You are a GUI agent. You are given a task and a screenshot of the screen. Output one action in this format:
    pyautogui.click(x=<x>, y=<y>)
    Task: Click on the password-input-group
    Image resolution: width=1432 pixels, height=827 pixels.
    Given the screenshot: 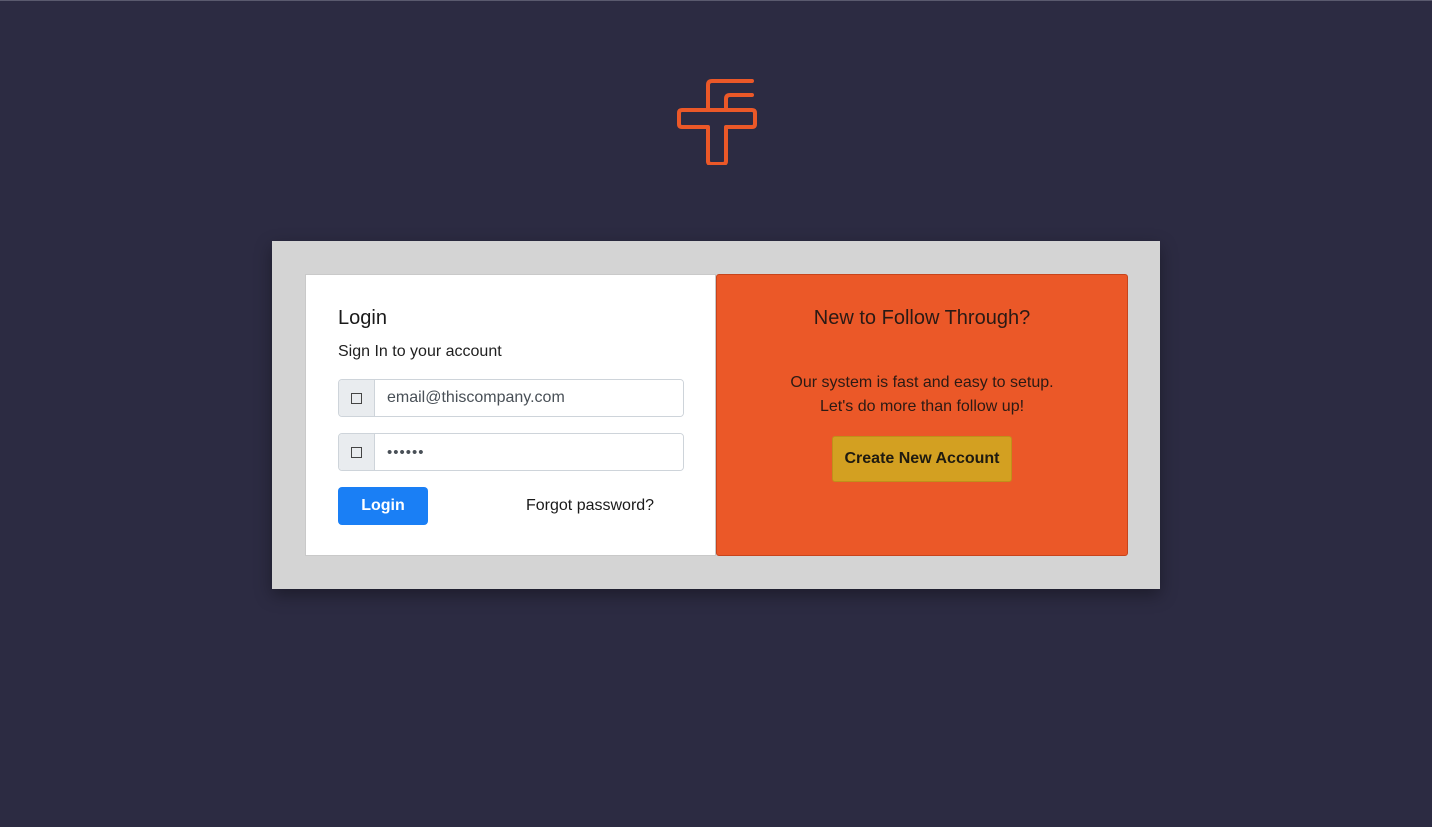 What is the action you would take?
    pyautogui.click(x=511, y=452)
    